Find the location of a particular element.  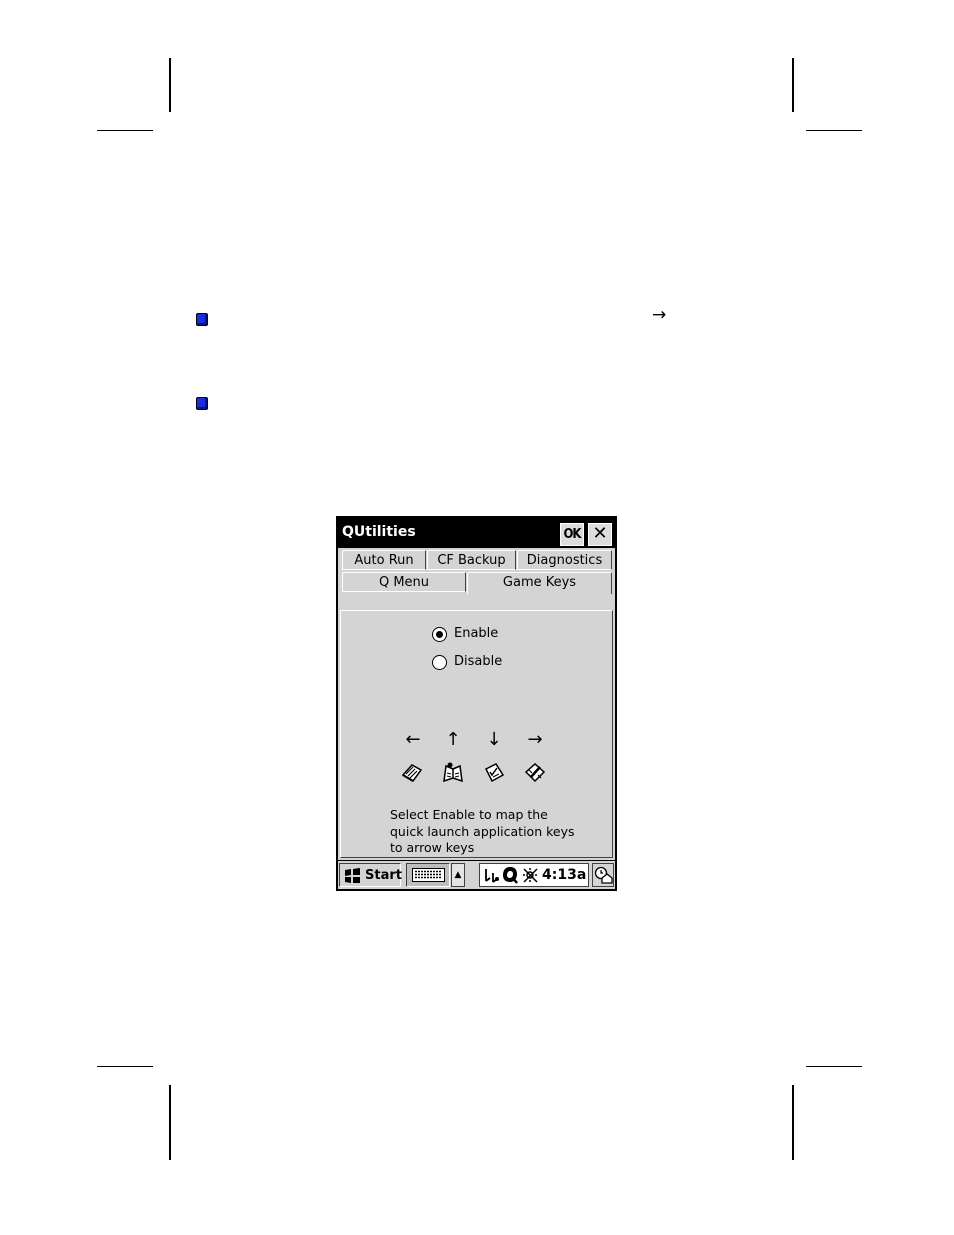

notes-app-icon is located at coordinates (535, 772).